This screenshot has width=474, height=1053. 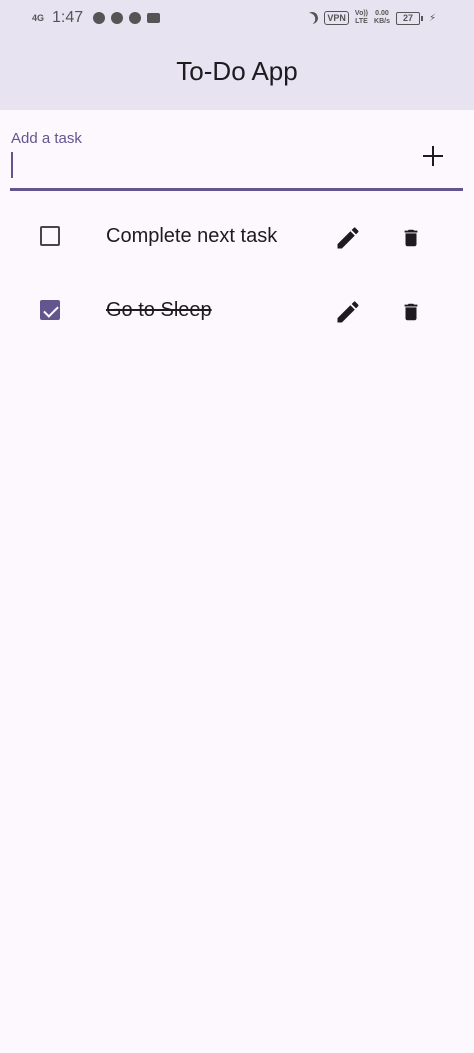 What do you see at coordinates (237, 71) in the screenshot?
I see `page-title: To-Do App` at bounding box center [237, 71].